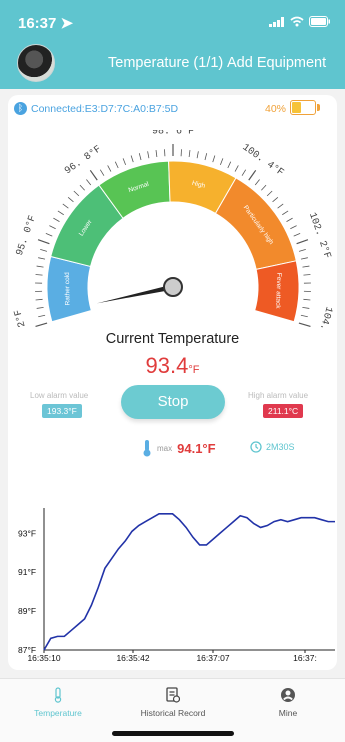 This screenshot has width=345, height=742. What do you see at coordinates (303, 107) in the screenshot?
I see `battery-icon` at bounding box center [303, 107].